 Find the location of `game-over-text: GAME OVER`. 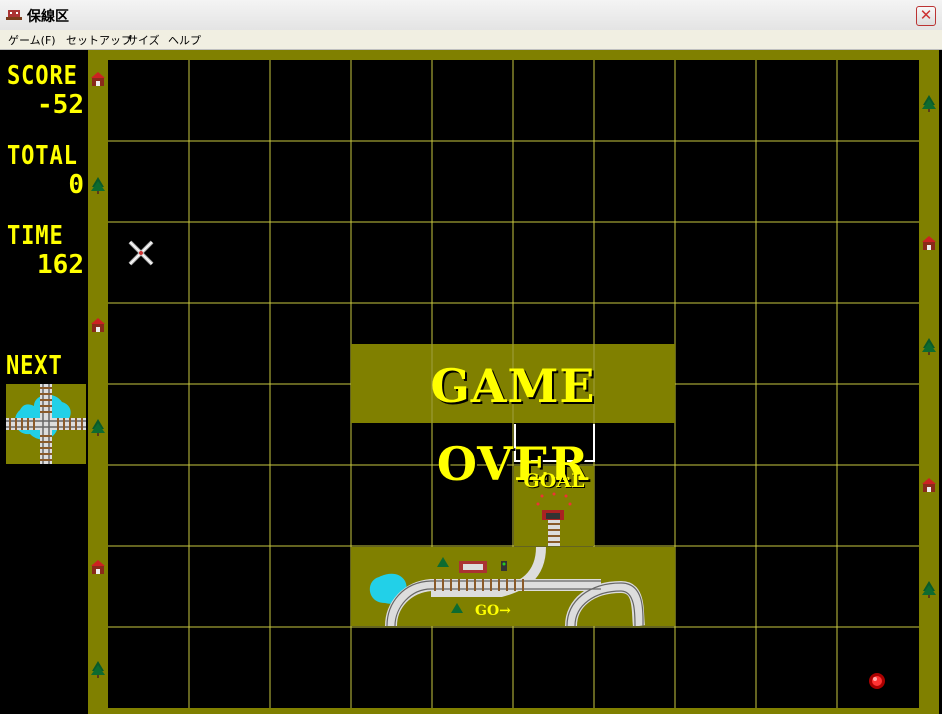

game-over-text: GAME OVER is located at coordinates (513, 425).